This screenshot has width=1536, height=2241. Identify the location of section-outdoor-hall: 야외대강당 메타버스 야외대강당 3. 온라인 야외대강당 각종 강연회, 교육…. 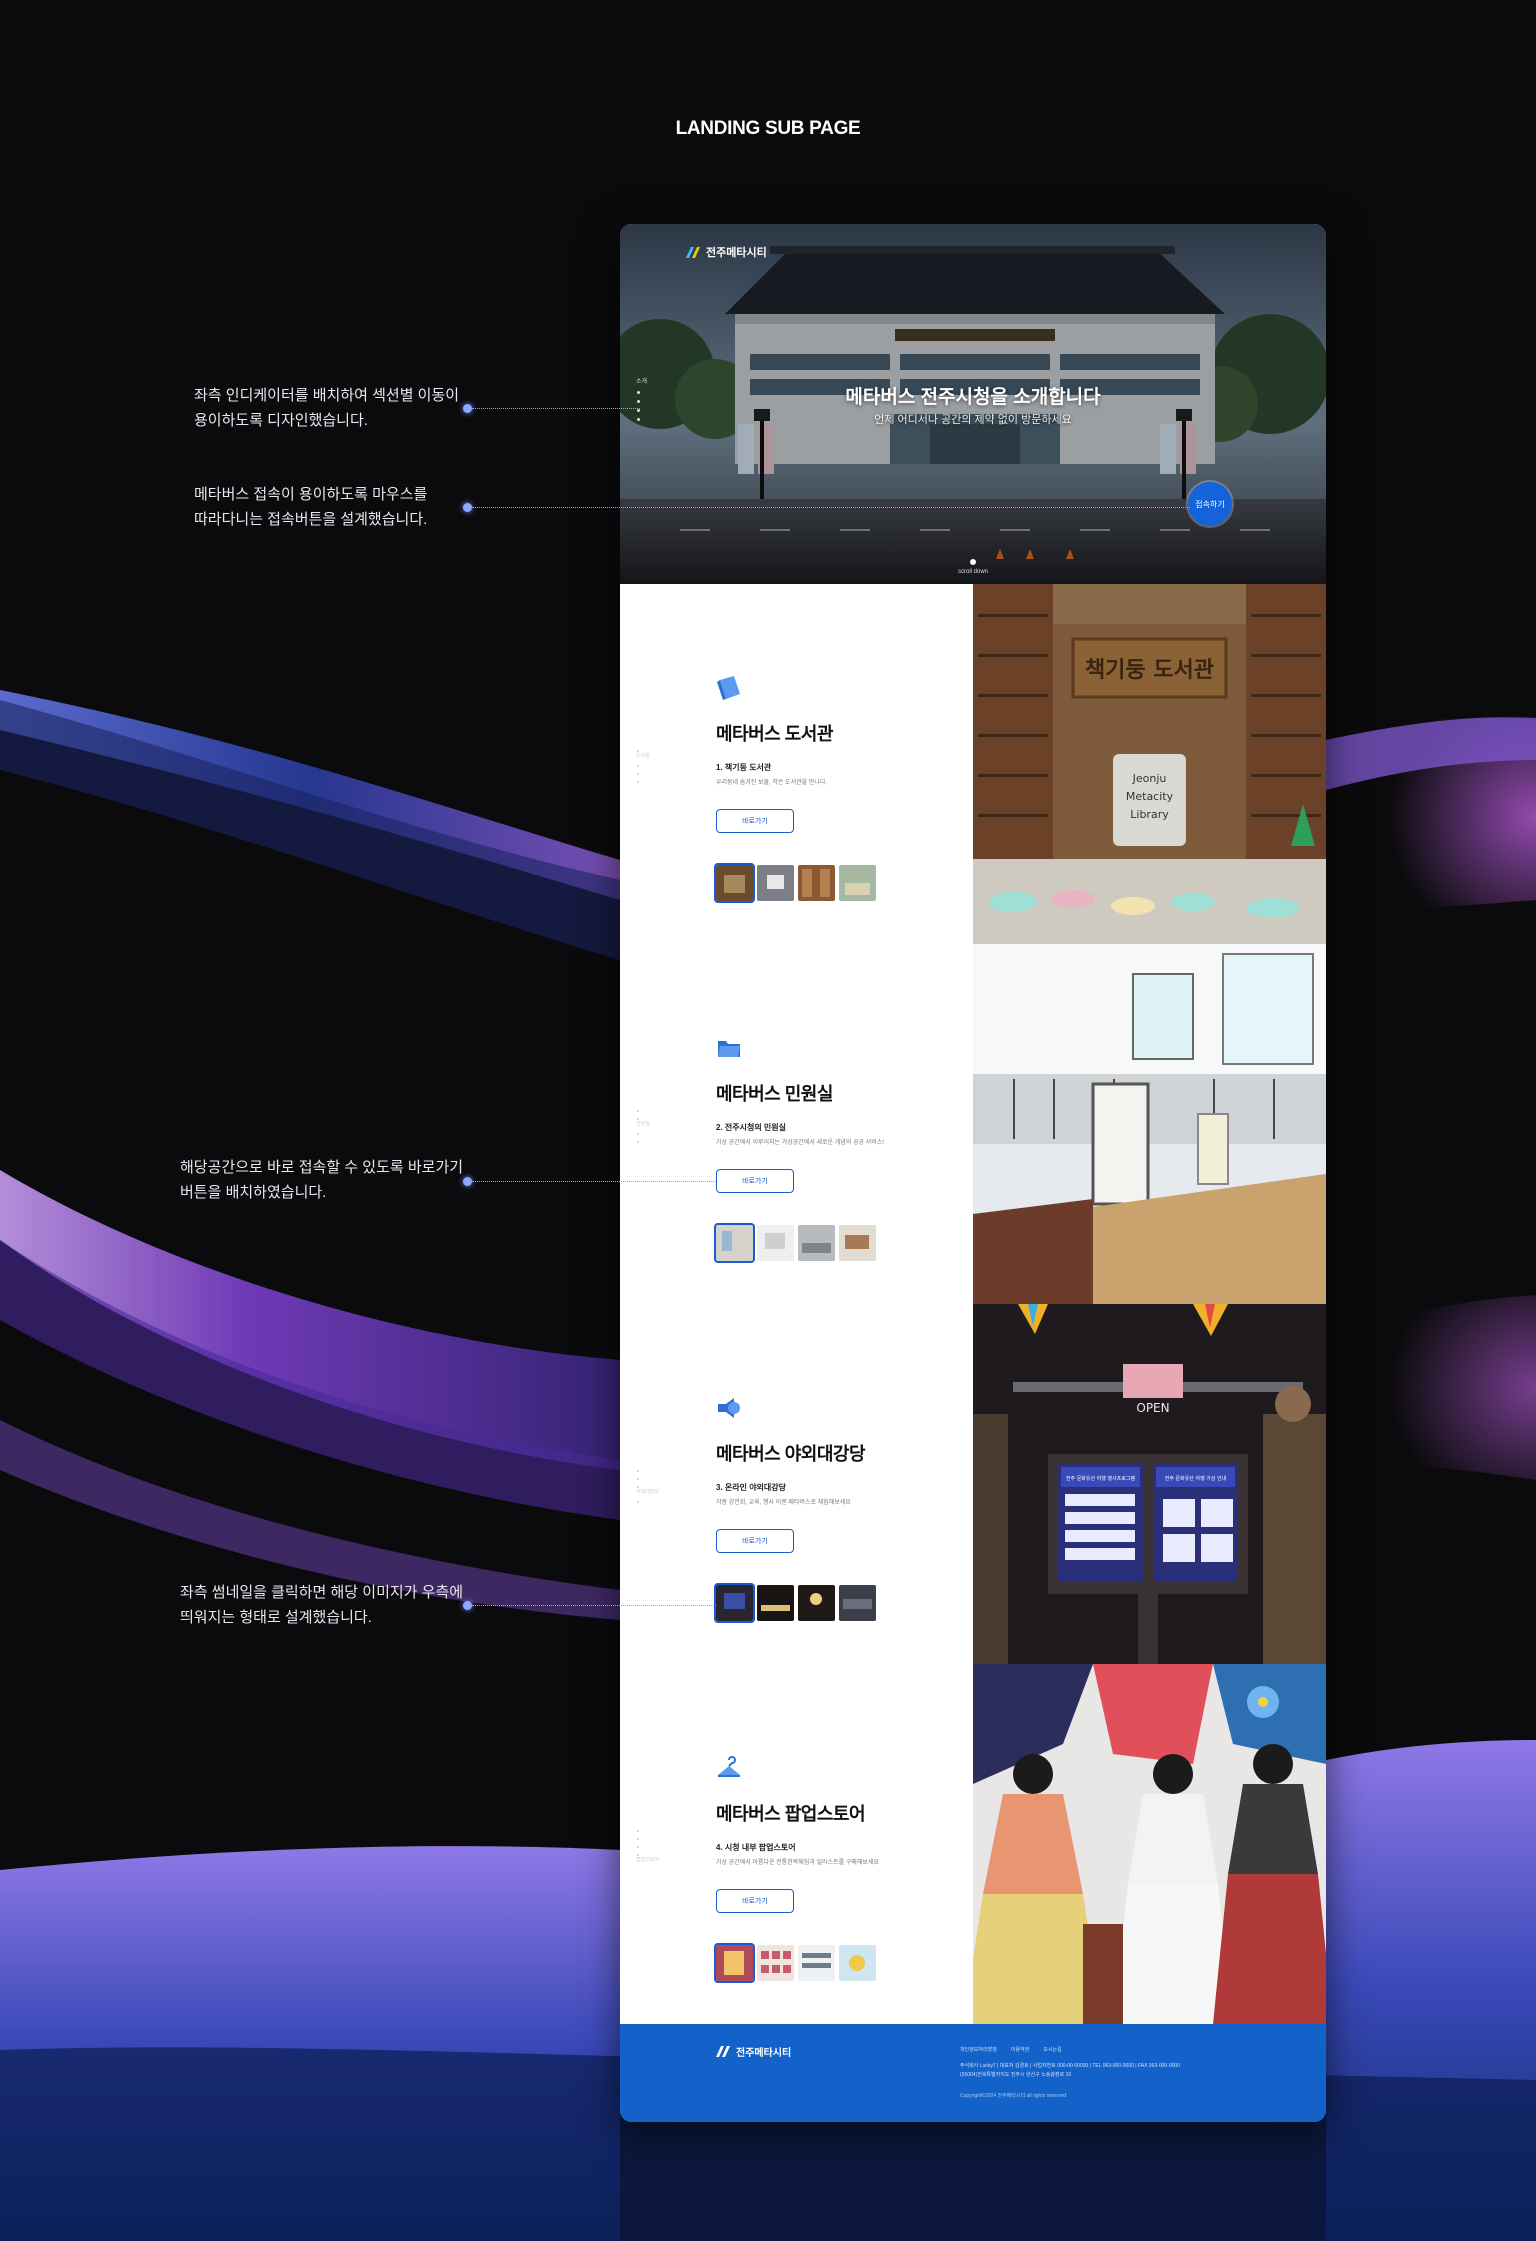
(973, 1484).